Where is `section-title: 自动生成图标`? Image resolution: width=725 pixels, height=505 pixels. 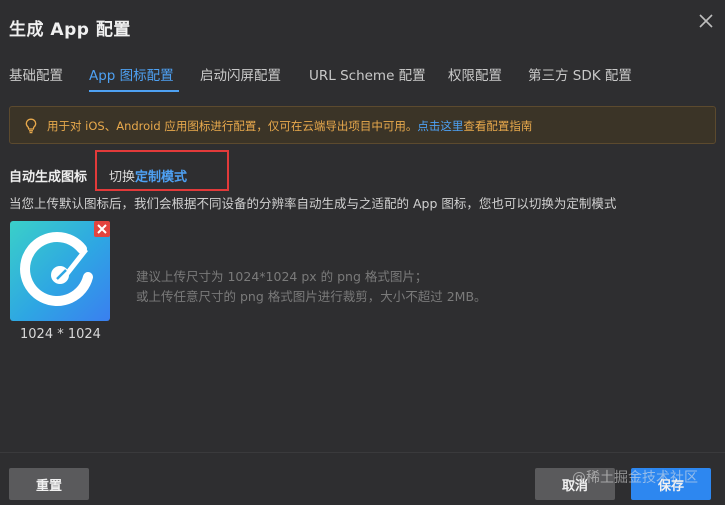
section-title: 自动生成图标 is located at coordinates (48, 177).